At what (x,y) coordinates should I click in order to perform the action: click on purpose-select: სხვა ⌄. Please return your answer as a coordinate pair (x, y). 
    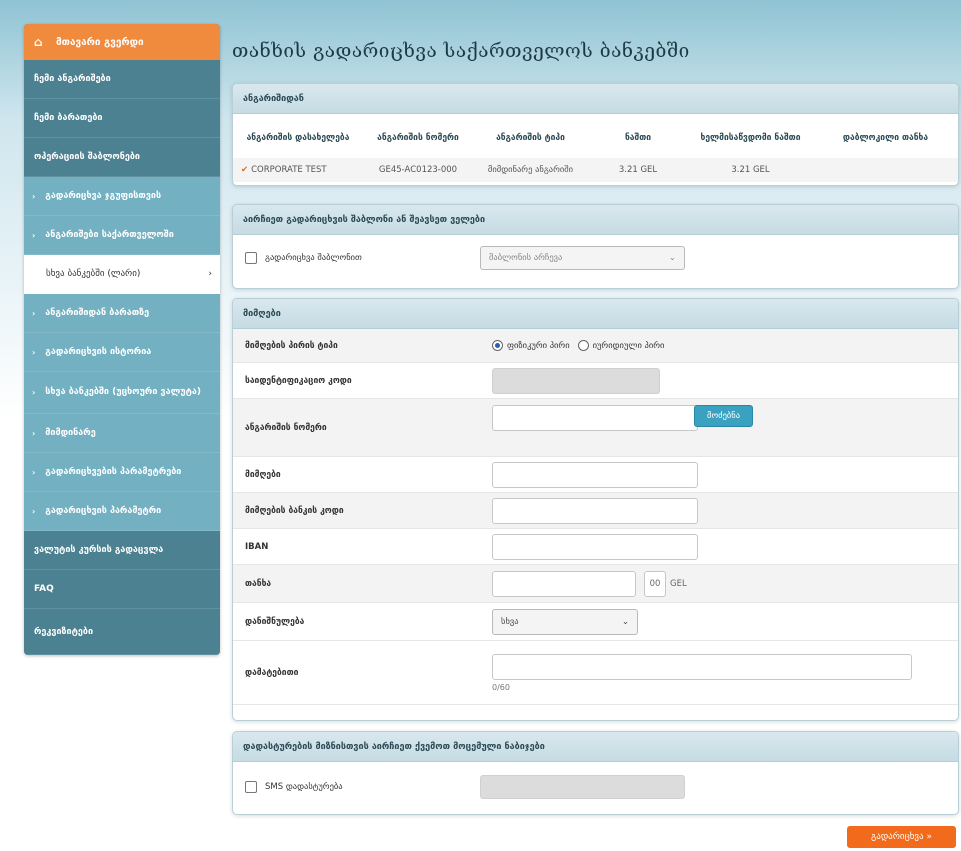
    Looking at the image, I should click on (565, 621).